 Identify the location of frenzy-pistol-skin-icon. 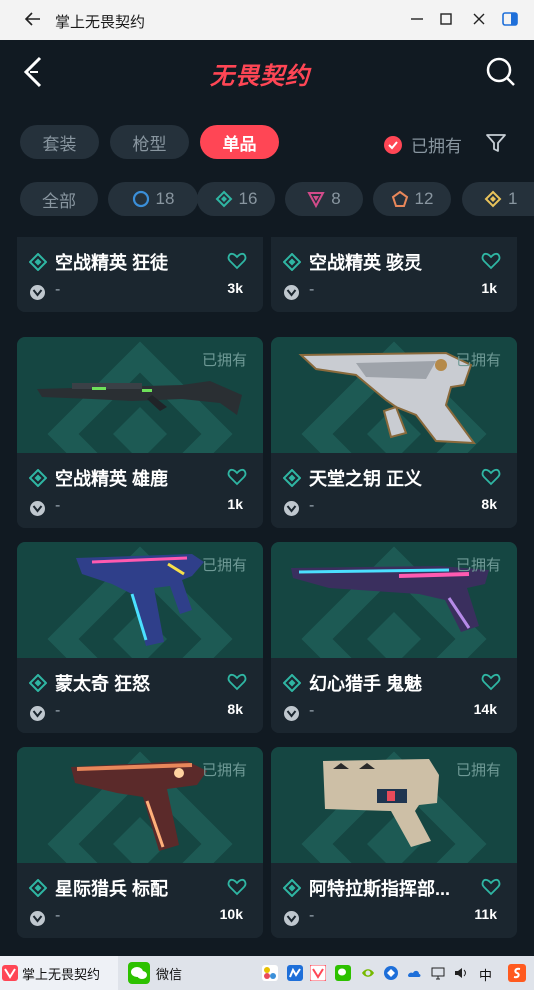
(140, 600).